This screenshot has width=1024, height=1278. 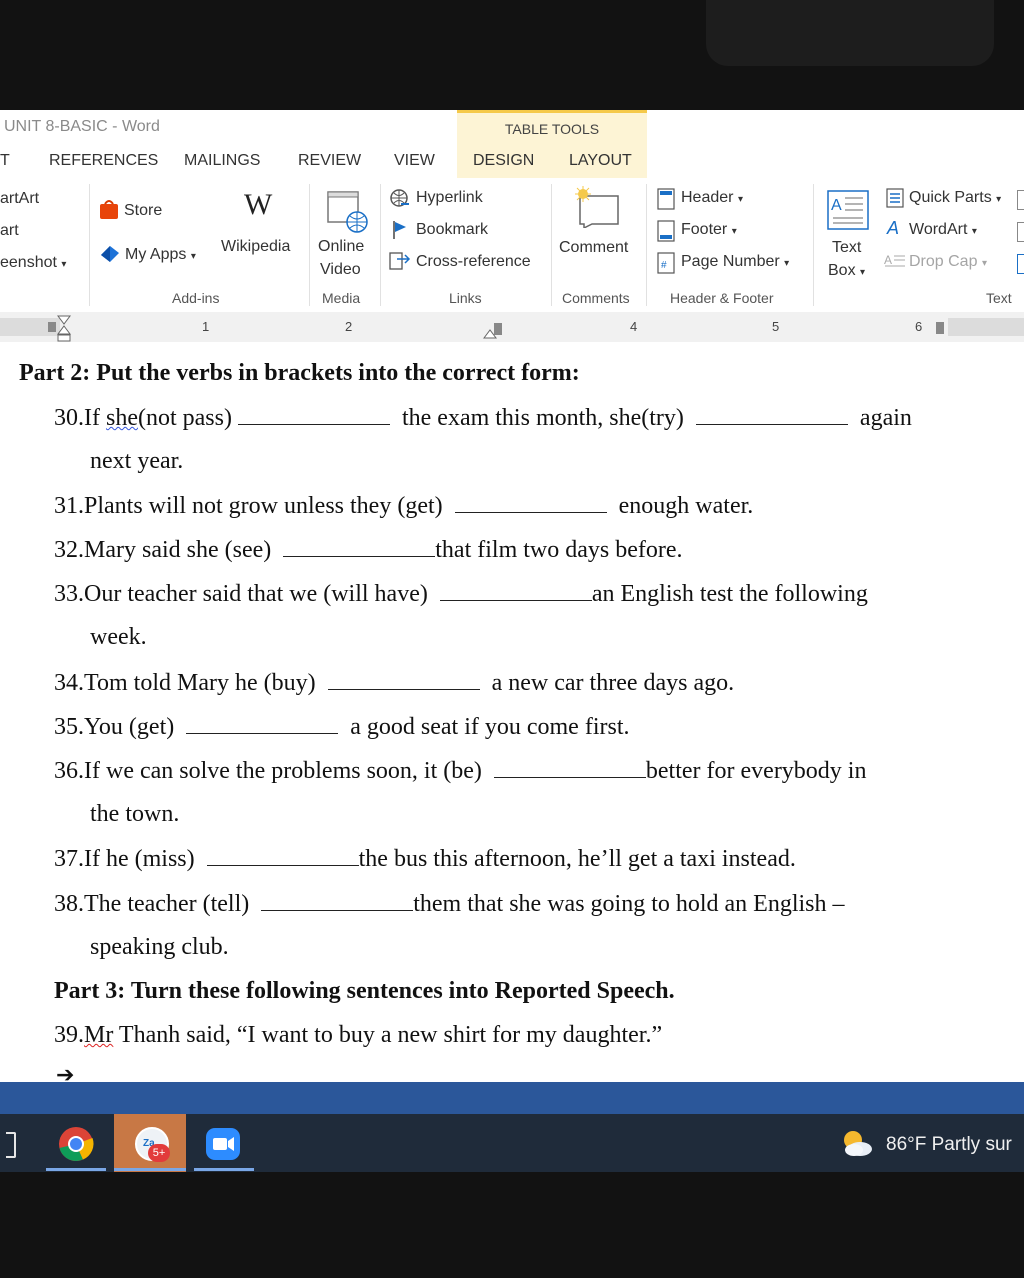 I want to click on indent-marker-icon, so click(x=64, y=328).